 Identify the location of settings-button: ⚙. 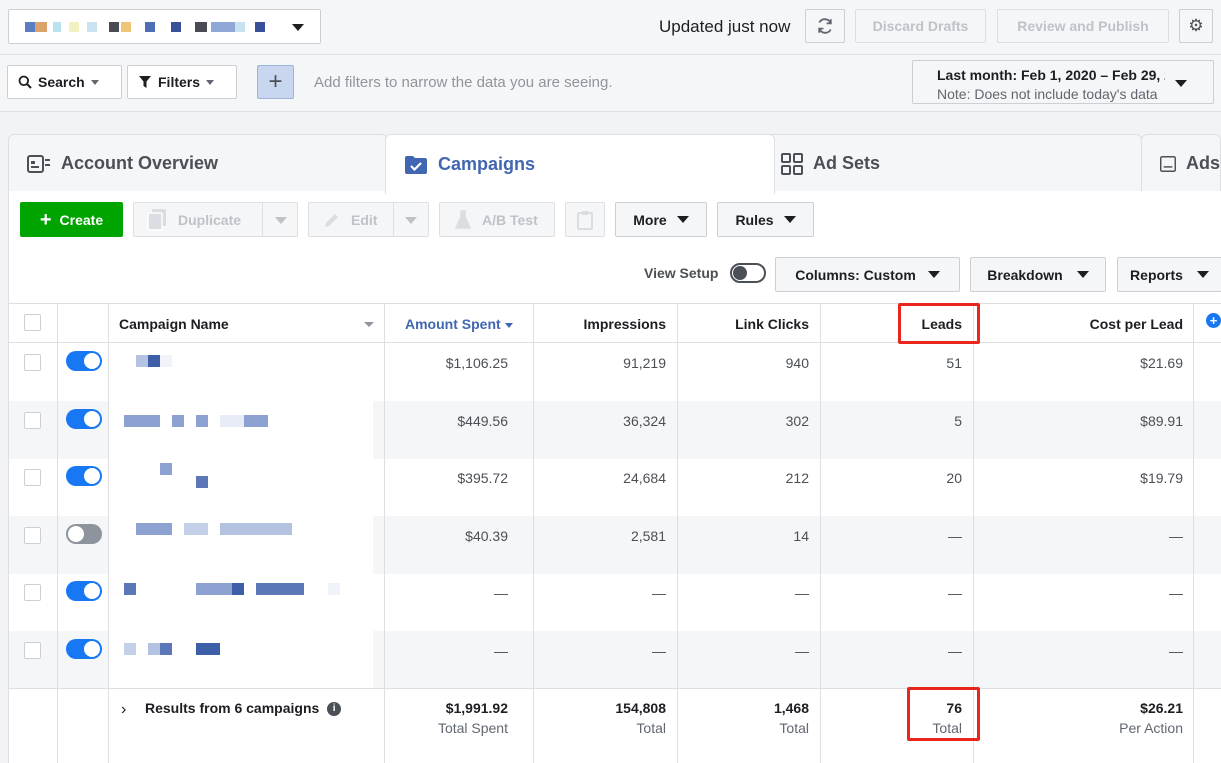
(1196, 26).